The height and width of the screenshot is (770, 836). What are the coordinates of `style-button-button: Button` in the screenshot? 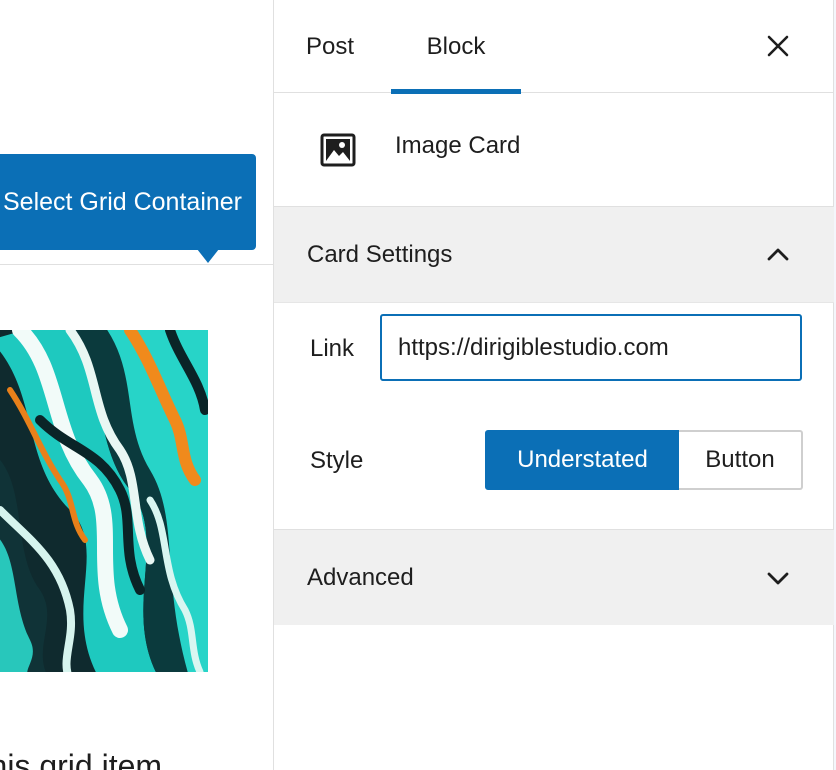 It's located at (741, 460).